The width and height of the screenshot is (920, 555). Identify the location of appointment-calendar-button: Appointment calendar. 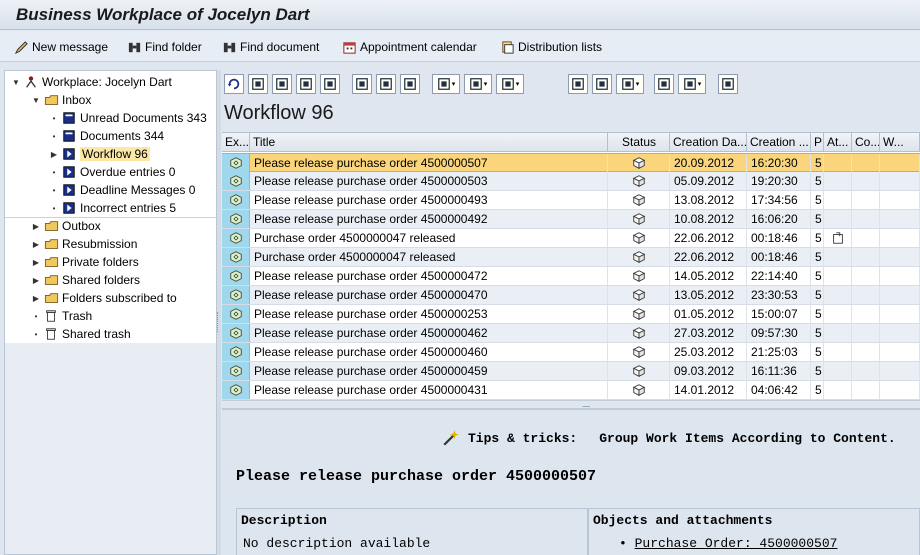
(409, 47).